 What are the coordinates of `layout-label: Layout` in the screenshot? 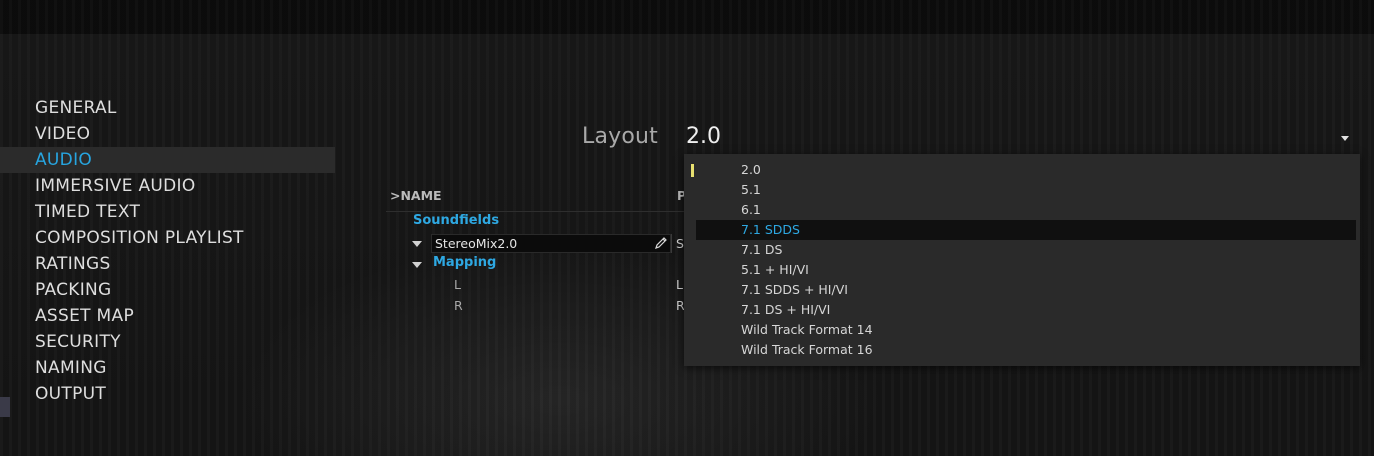 It's located at (620, 136).